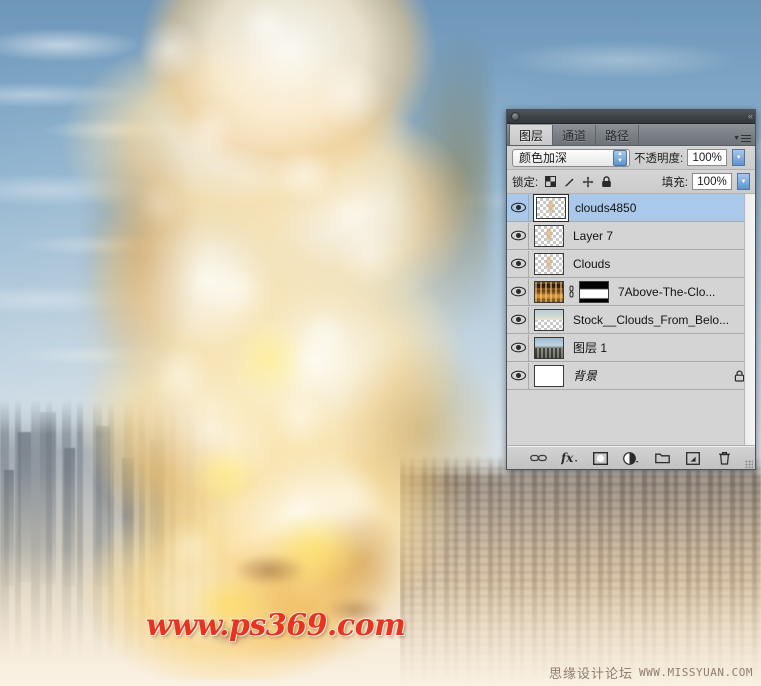 This screenshot has height=686, width=761. I want to click on watermark-site-url: www.ps369.com, so click(275, 625).